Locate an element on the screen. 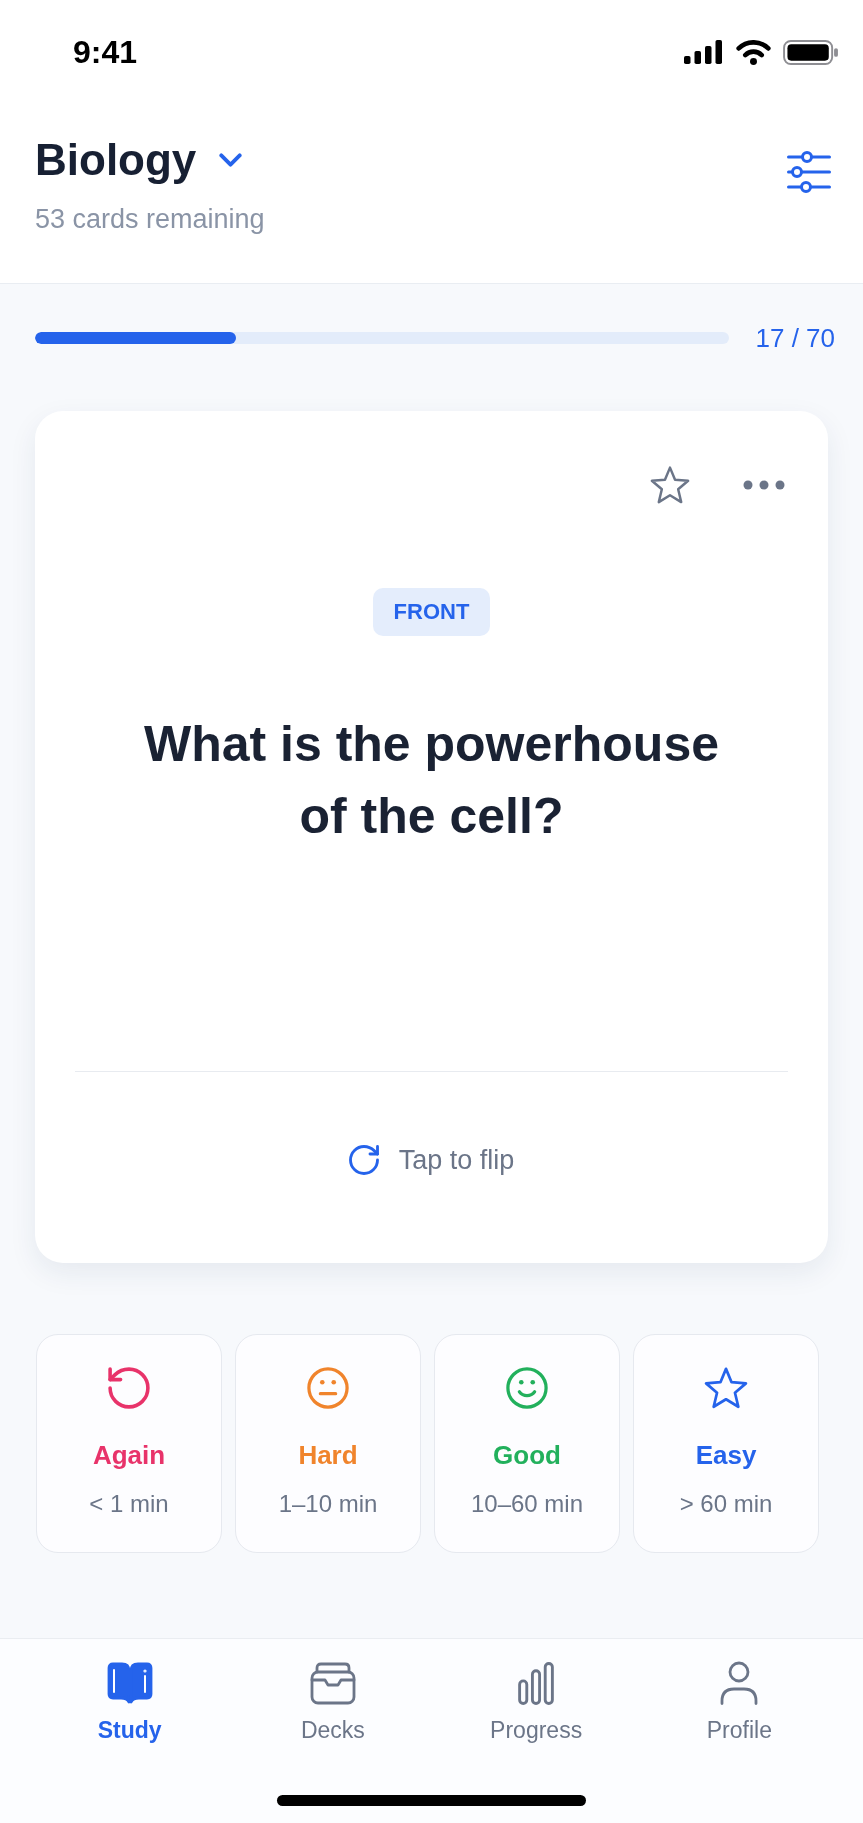  rating-button: Again < 1 min is located at coordinates (129, 1443).